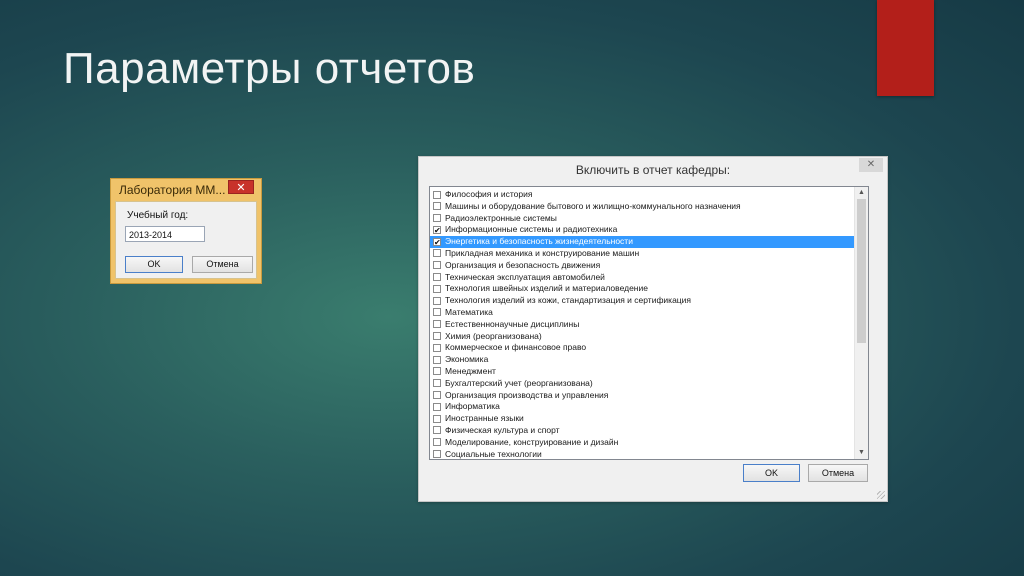  What do you see at coordinates (642, 266) in the screenshot?
I see `list-item: Организация и безопасность движения` at bounding box center [642, 266].